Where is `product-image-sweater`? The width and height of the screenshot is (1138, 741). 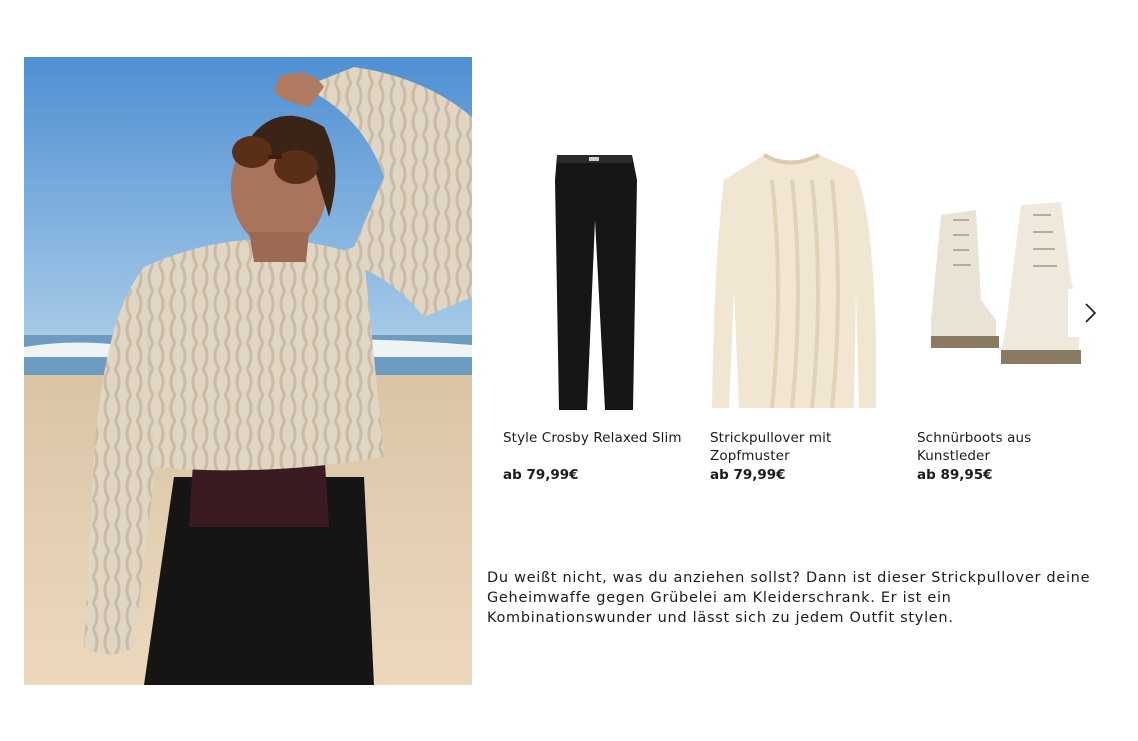
product-image-sweater is located at coordinates (789, 280).